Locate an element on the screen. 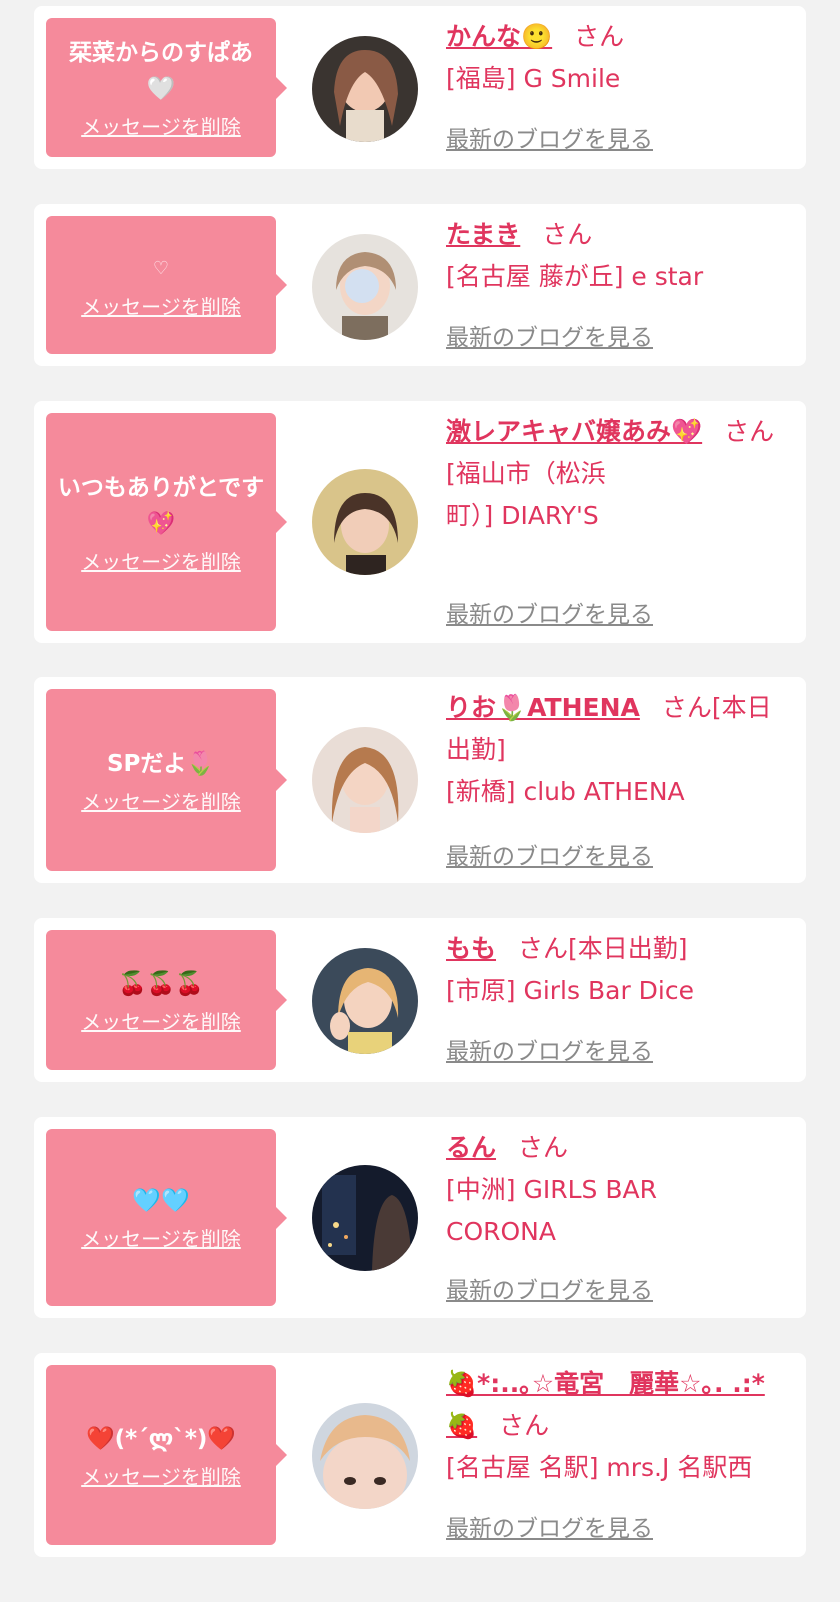 Image resolution: width=840 pixels, height=1602 pixels. message-text: SPだよ🌷 is located at coordinates (161, 763).